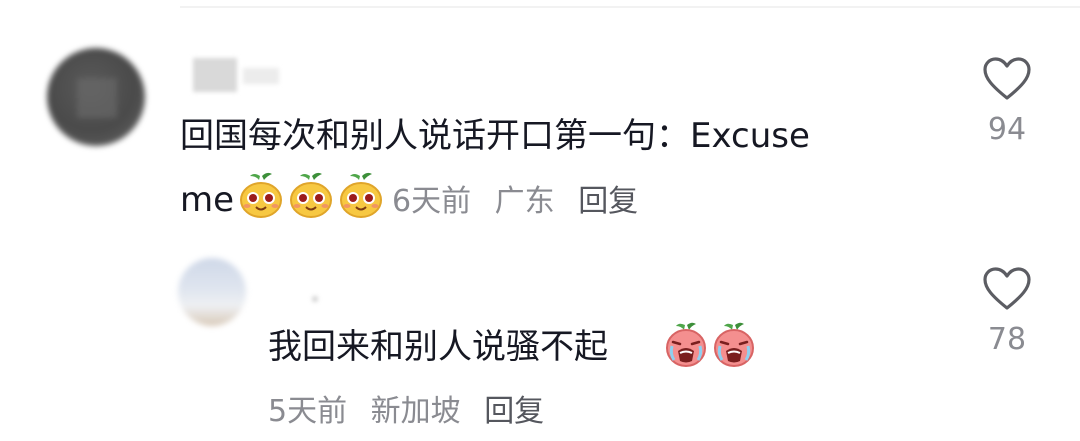  I want to click on like-control: 78, so click(1007, 311).